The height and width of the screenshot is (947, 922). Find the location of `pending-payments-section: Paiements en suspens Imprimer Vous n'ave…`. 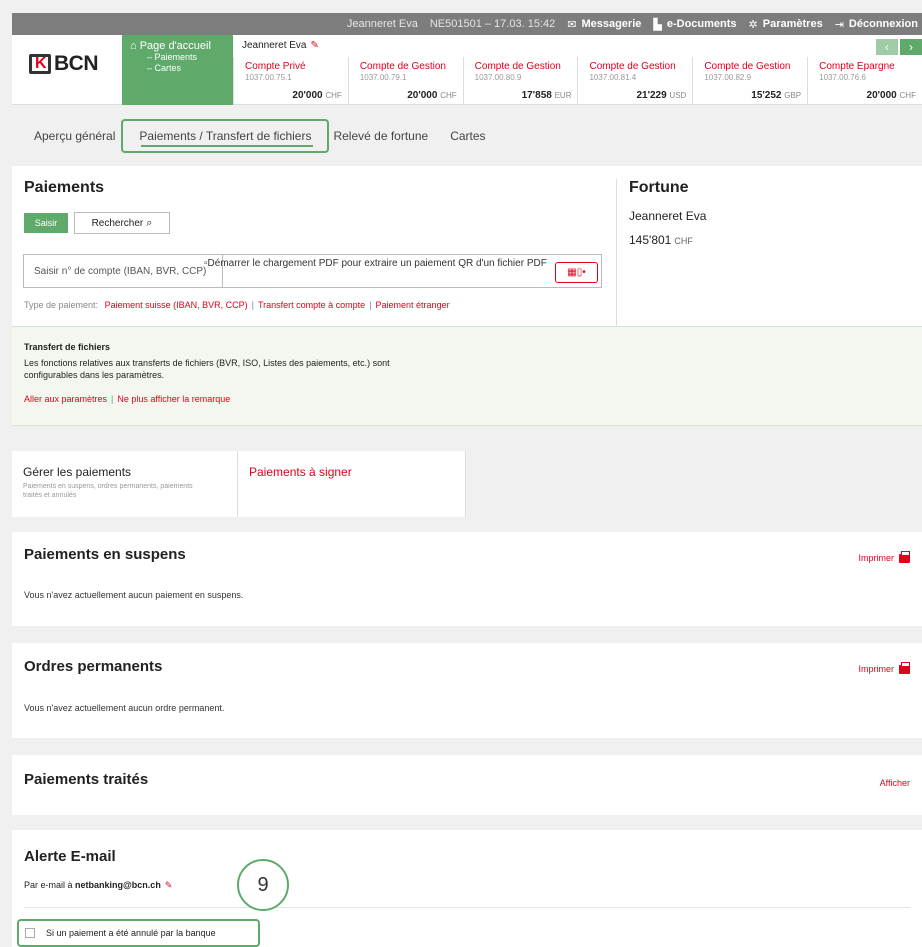

pending-payments-section: Paiements en suspens Imprimer Vous n'ave… is located at coordinates (467, 579).